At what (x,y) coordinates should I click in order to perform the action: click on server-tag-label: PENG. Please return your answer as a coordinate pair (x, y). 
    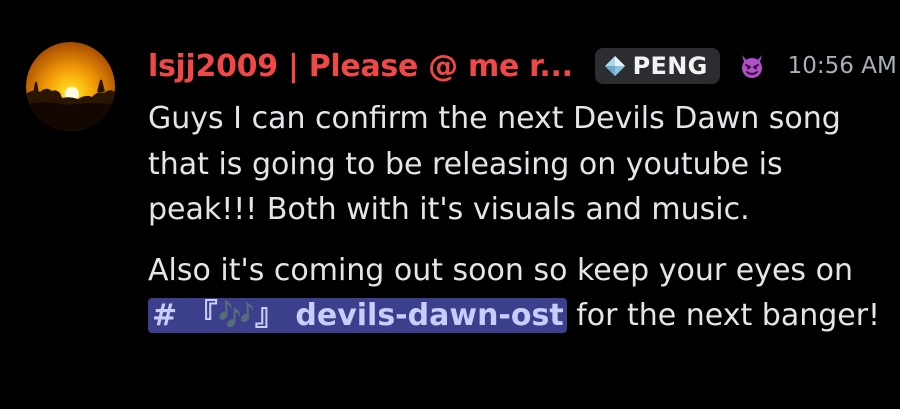
    Looking at the image, I should click on (670, 66).